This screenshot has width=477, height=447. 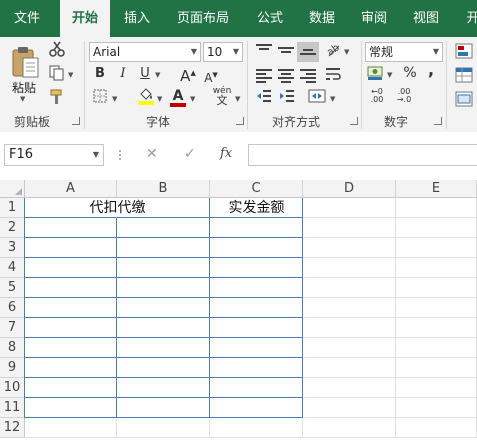 What do you see at coordinates (226, 153) in the screenshot?
I see `insert-function-button: fx` at bounding box center [226, 153].